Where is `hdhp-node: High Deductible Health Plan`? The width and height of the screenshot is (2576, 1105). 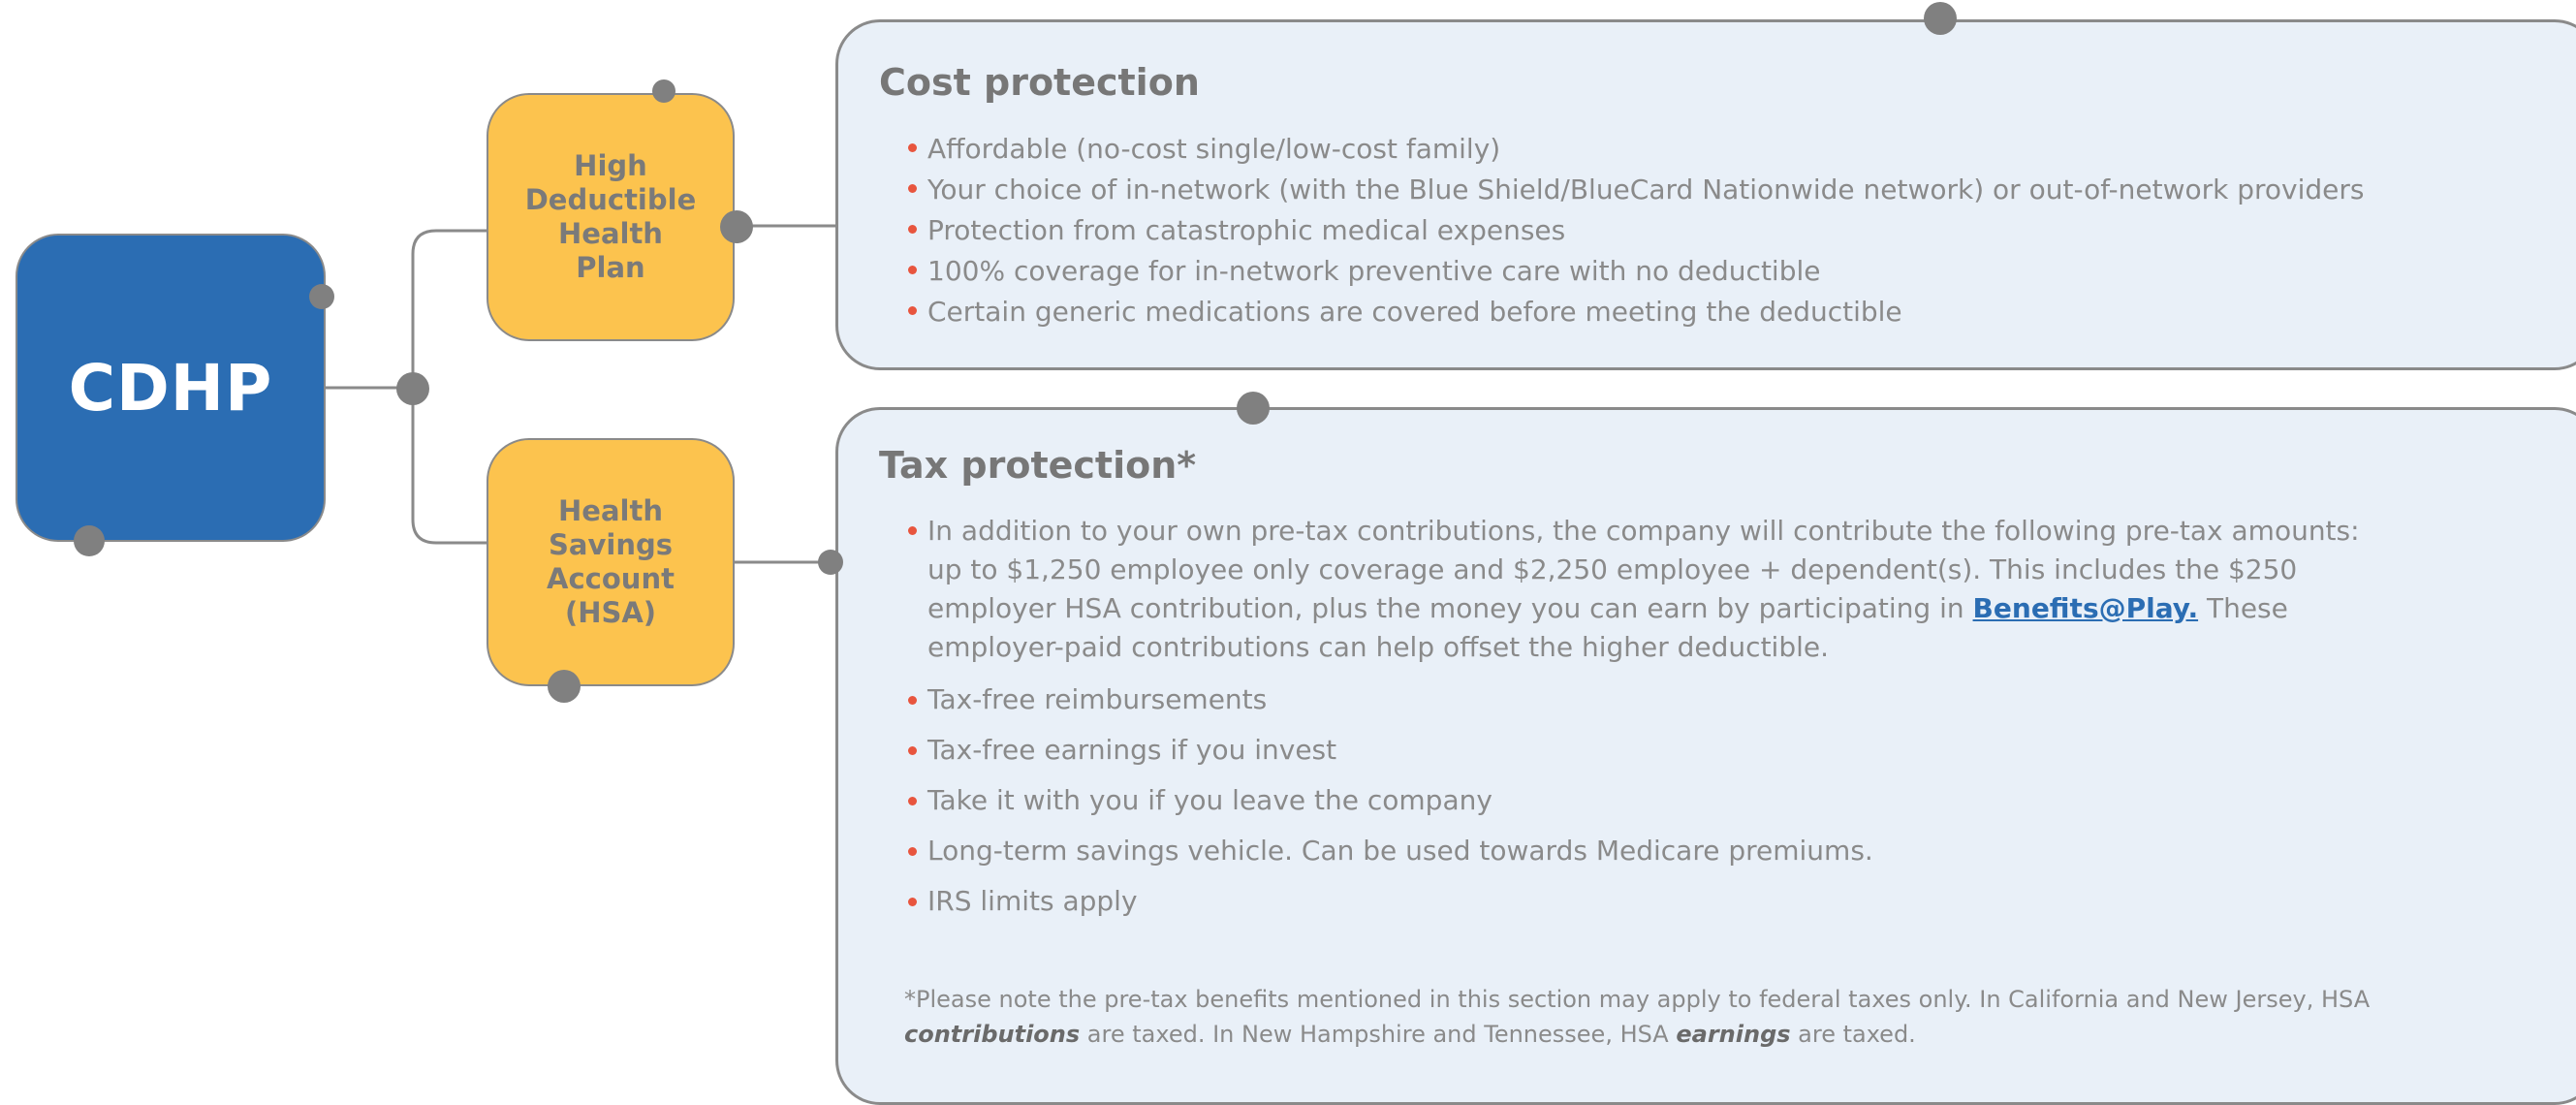 hdhp-node: High Deductible Health Plan is located at coordinates (611, 217).